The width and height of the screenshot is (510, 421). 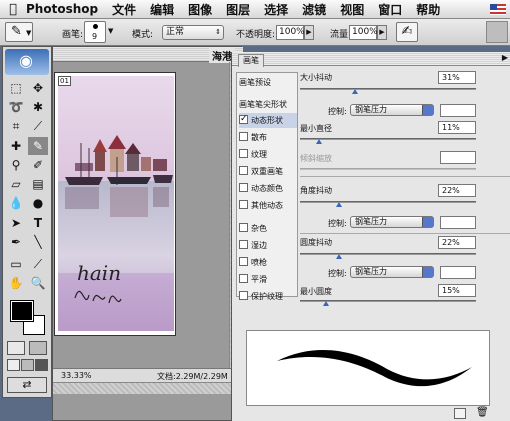 What do you see at coordinates (498, 9) in the screenshot?
I see `us-flag-icon` at bounding box center [498, 9].